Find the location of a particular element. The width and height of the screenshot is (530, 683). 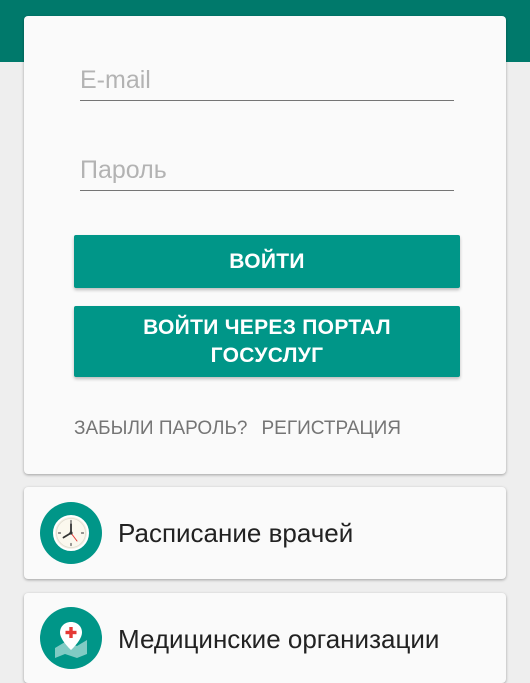

auth-links: ЗАБЫЛИ ПАРОЛЬ? РЕГИСТРАЦИЯ is located at coordinates (237, 429).